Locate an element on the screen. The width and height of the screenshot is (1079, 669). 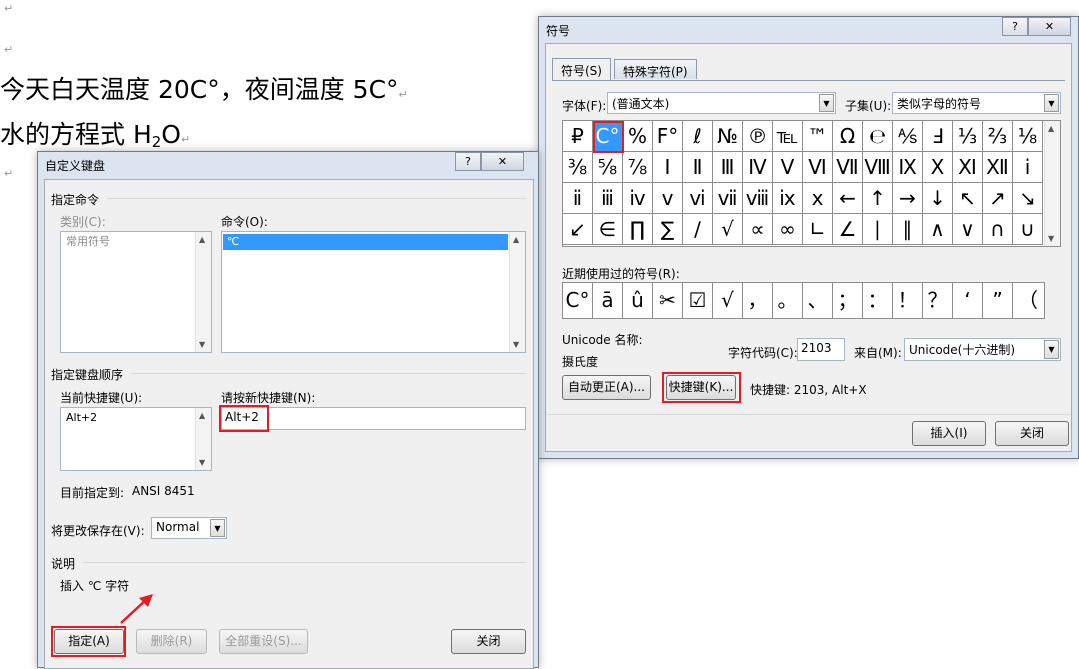
symbol-cell: ⅔ is located at coordinates (998, 136).